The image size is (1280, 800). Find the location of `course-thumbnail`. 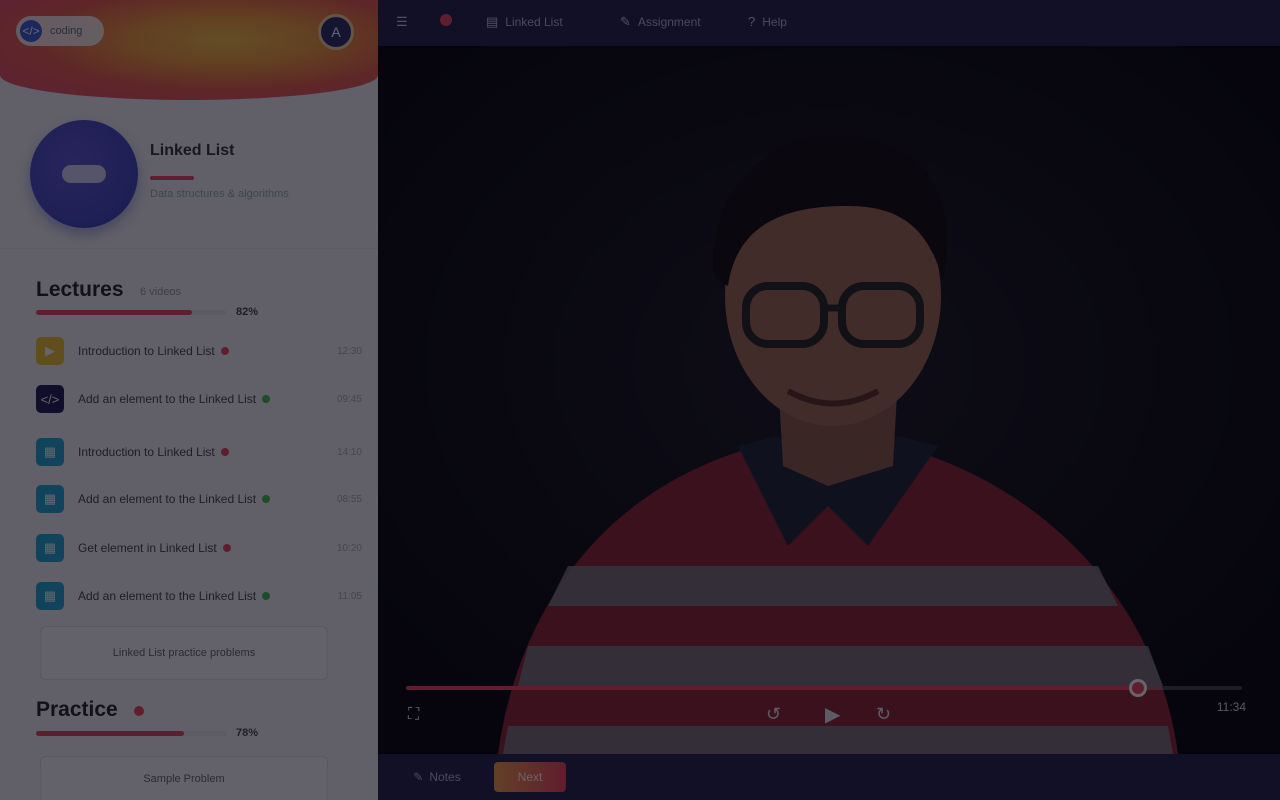

course-thumbnail is located at coordinates (84, 174).